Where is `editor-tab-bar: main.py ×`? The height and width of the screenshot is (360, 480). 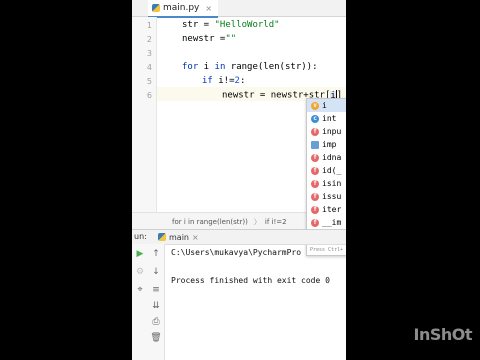
editor-tab-bar: main.py × is located at coordinates (239, 9).